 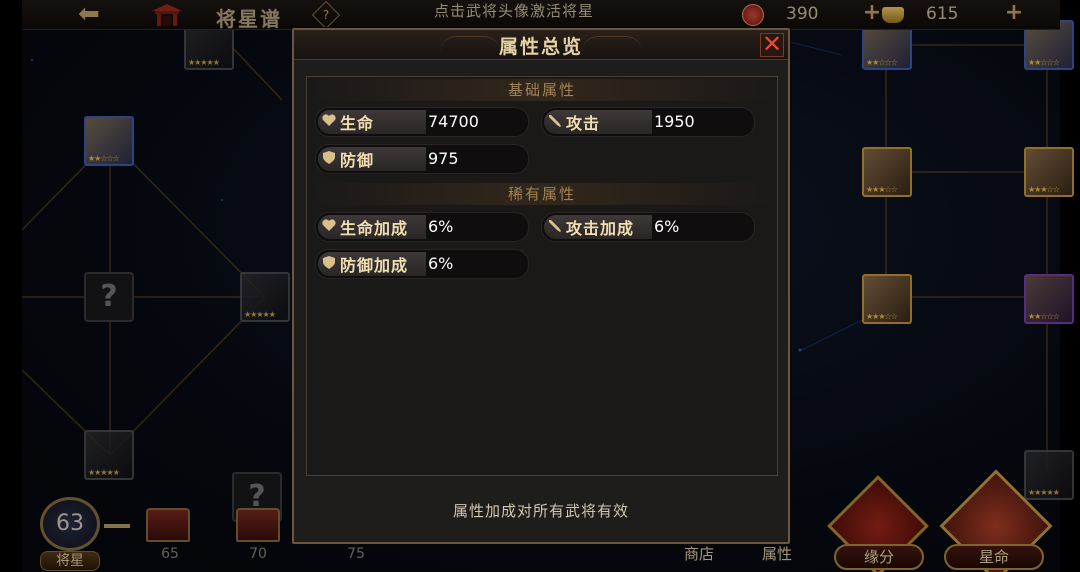 I want to click on stat-label: 攻击加成, so click(x=600, y=228).